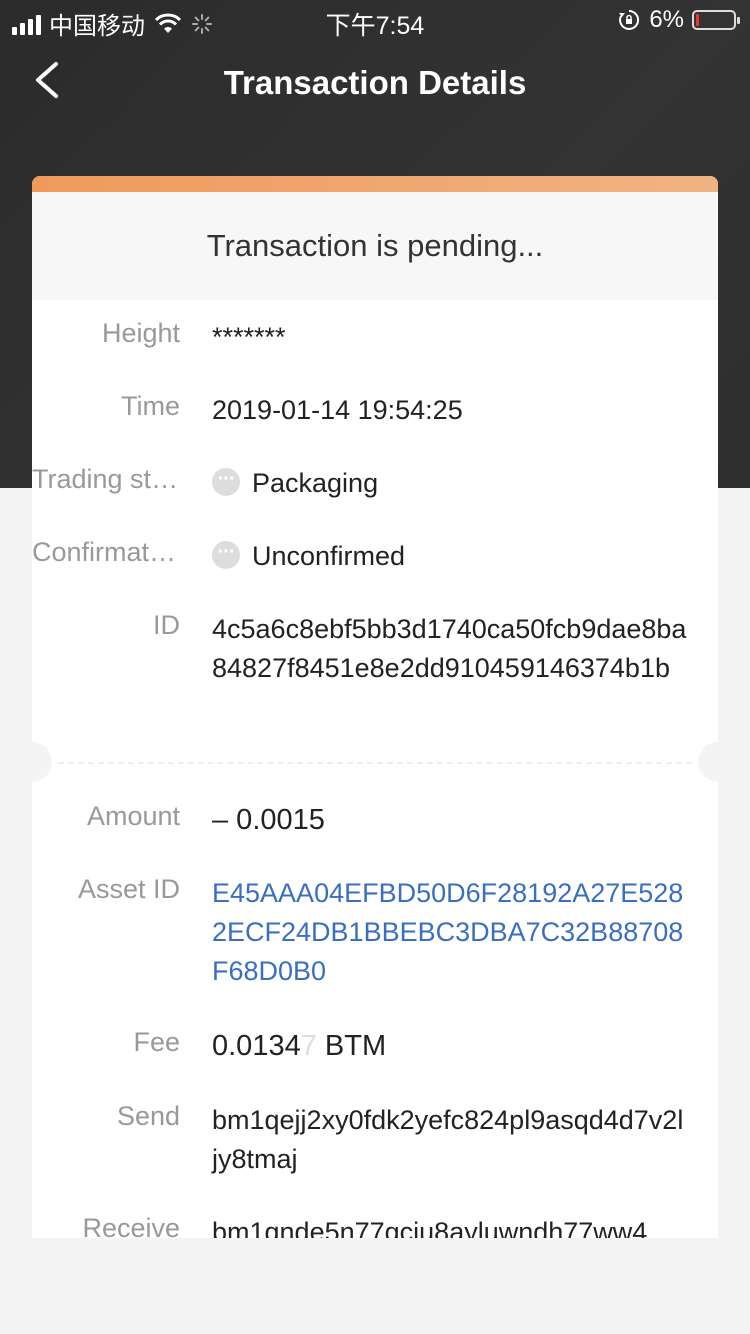 This screenshot has height=1334, width=750. What do you see at coordinates (315, 483) in the screenshot?
I see `trading-status-text: Packaging` at bounding box center [315, 483].